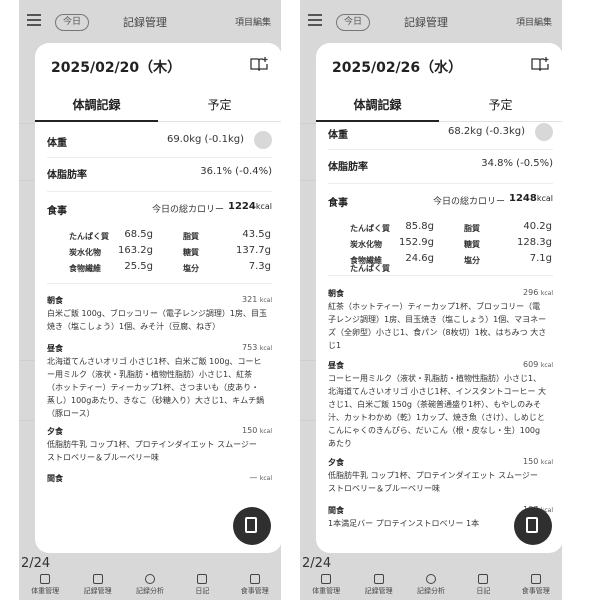 The height and width of the screenshot is (600, 600). Describe the element at coordinates (416, 242) in the screenshot. I see `nutrient-value: 152.9g` at that location.